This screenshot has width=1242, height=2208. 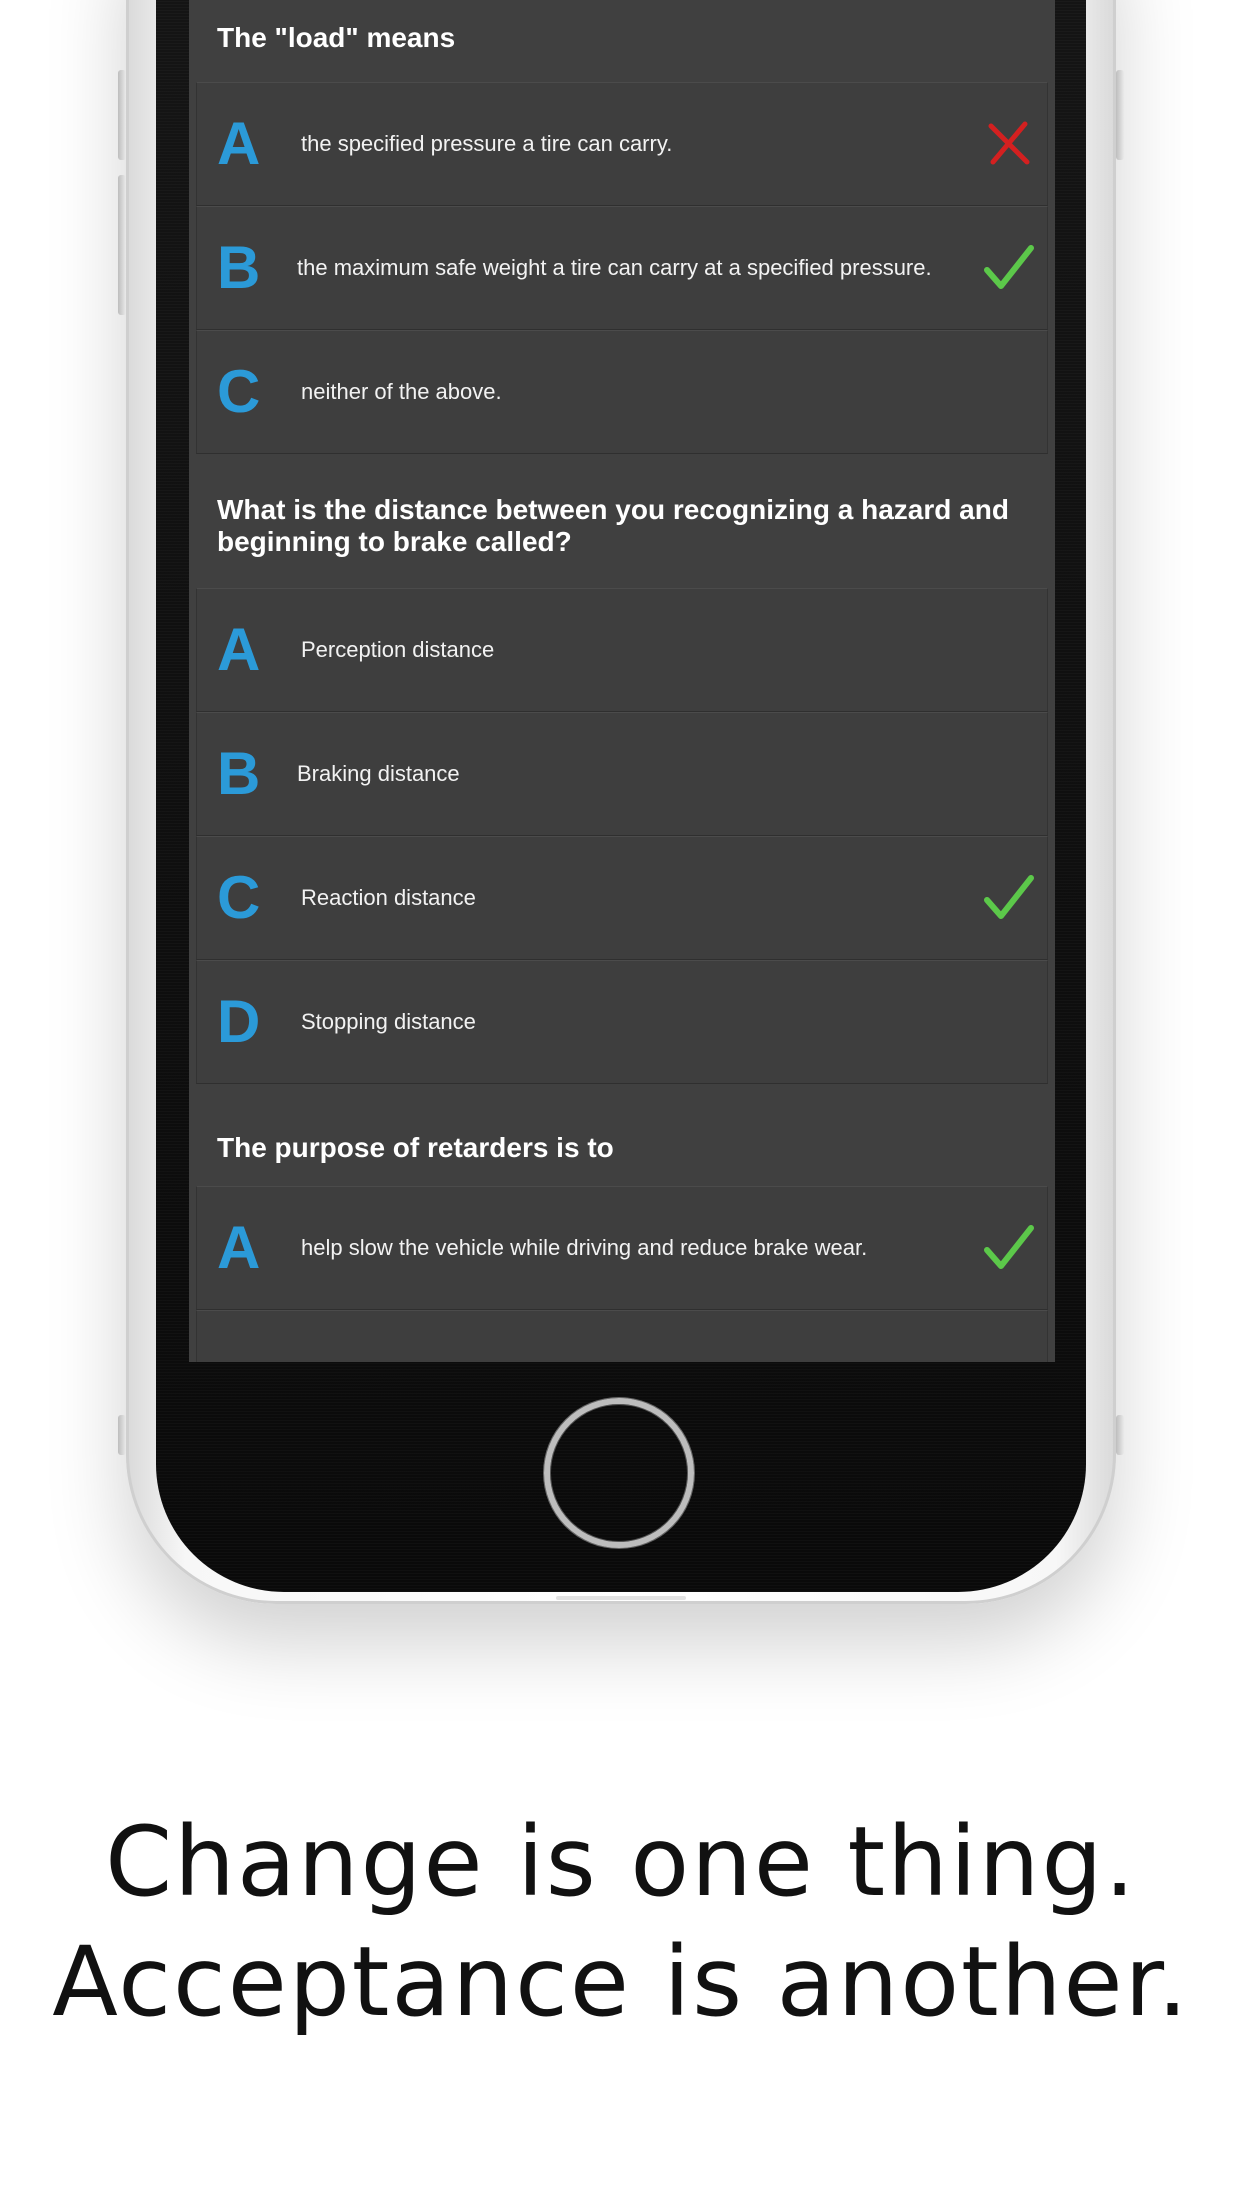 What do you see at coordinates (487, 143) in the screenshot?
I see `answer-text: the specified pressure a tire can carry.` at bounding box center [487, 143].